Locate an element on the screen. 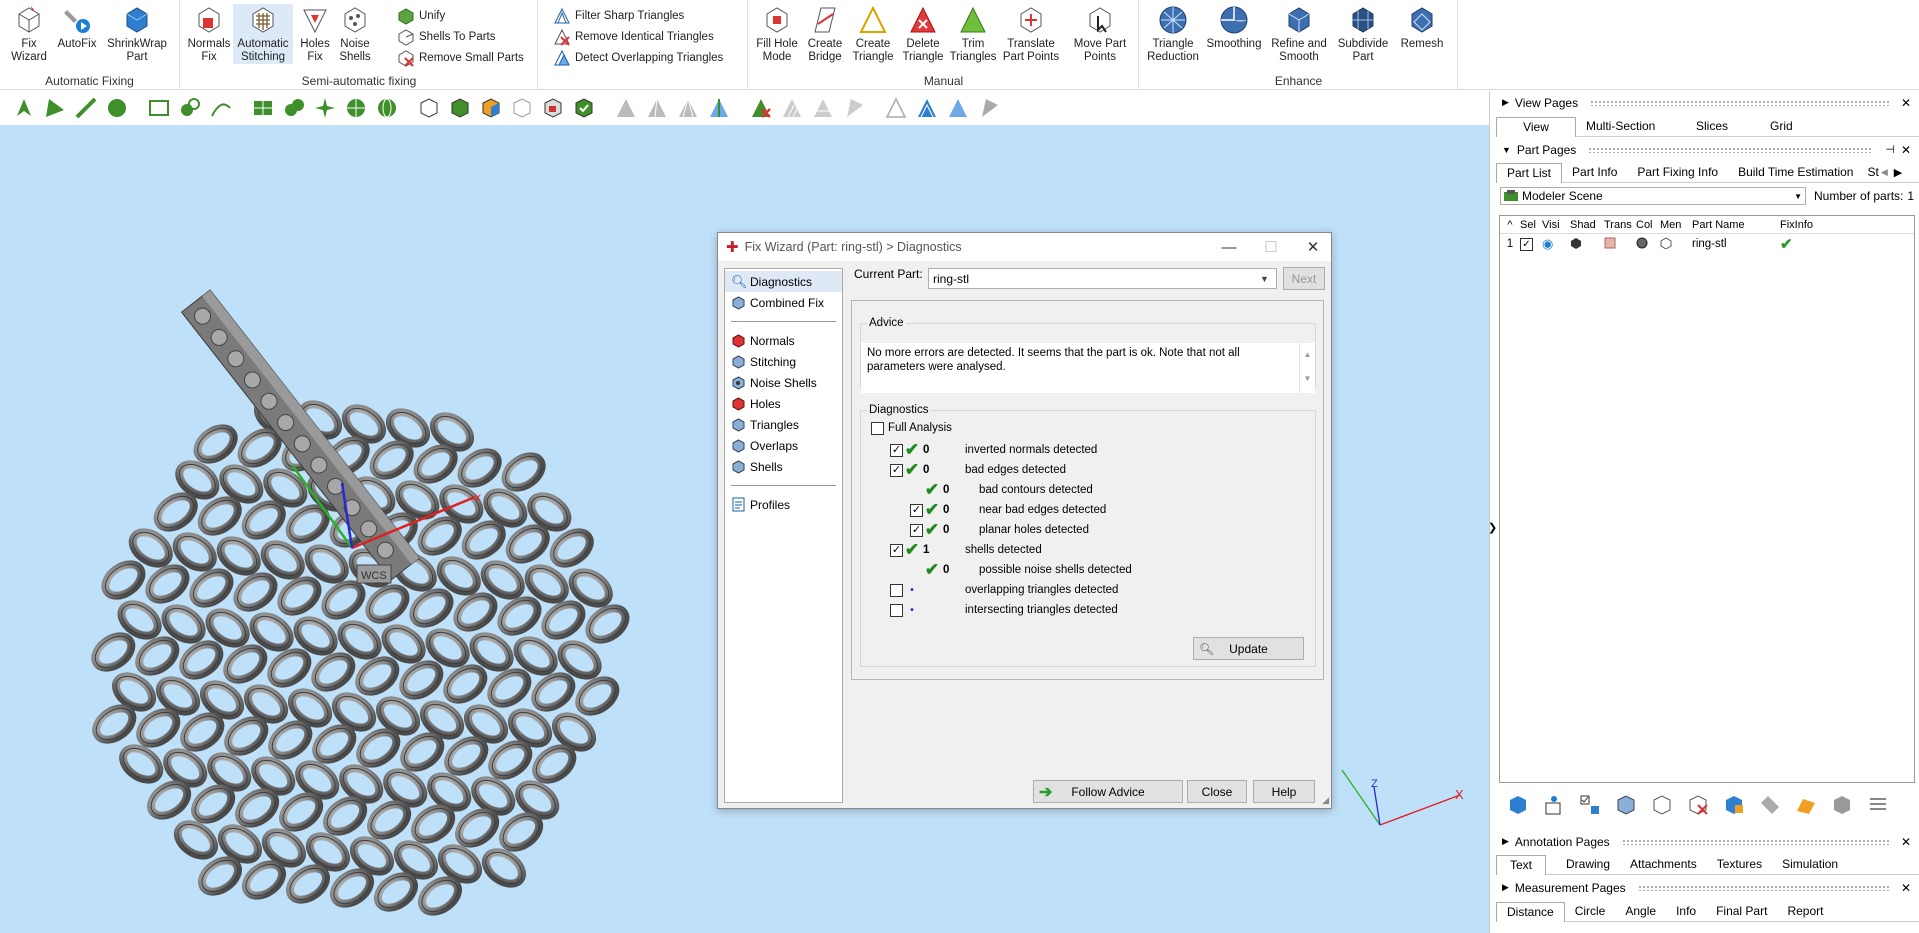 This screenshot has width=1919, height=933. tab-angle: Angle is located at coordinates (1640, 912).